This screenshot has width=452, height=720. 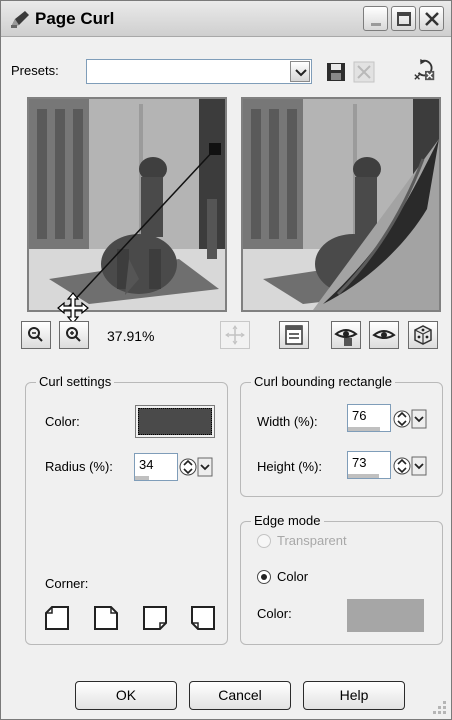 What do you see at coordinates (196, 467) in the screenshot?
I see `radius-spin-dropdown-icon` at bounding box center [196, 467].